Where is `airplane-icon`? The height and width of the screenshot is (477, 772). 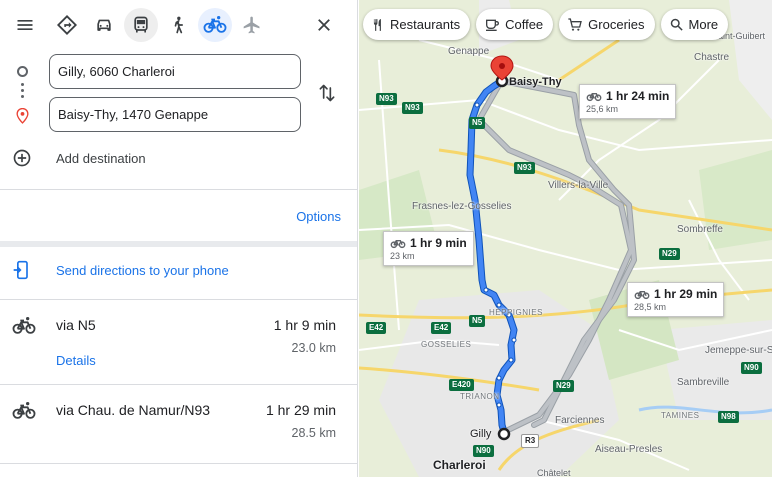 airplane-icon is located at coordinates (251, 25).